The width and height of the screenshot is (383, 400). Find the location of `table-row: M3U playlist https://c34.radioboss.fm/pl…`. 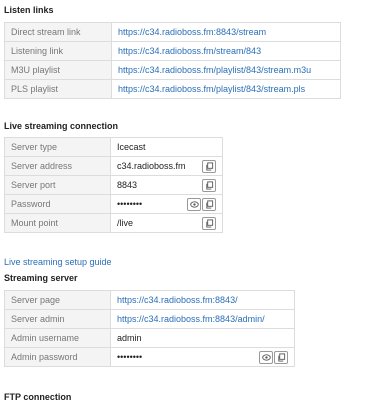

table-row: M3U playlist https://c34.radioboss.fm/pl… is located at coordinates (172, 70).